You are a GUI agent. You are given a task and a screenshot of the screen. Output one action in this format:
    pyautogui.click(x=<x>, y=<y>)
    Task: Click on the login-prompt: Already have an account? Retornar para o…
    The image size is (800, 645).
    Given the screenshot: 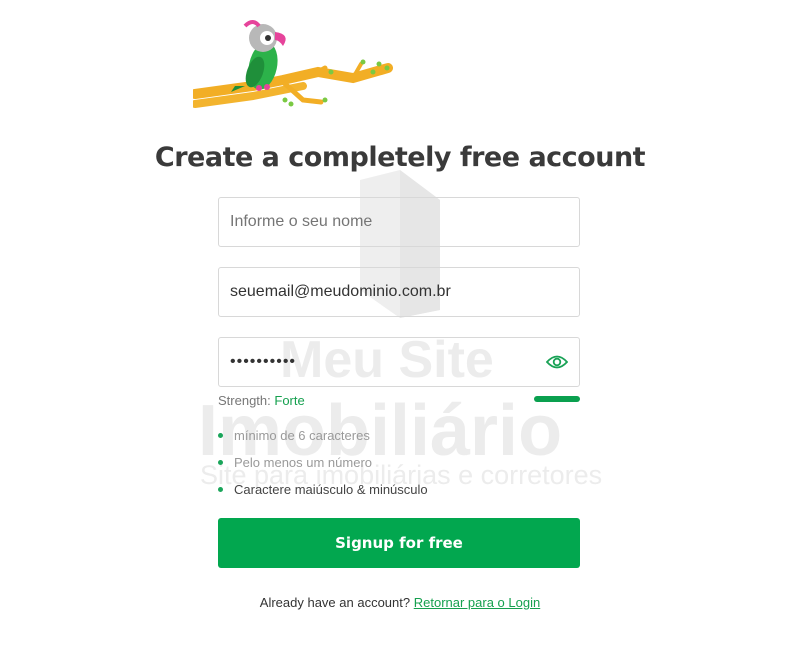 What is the action you would take?
    pyautogui.click(x=400, y=602)
    